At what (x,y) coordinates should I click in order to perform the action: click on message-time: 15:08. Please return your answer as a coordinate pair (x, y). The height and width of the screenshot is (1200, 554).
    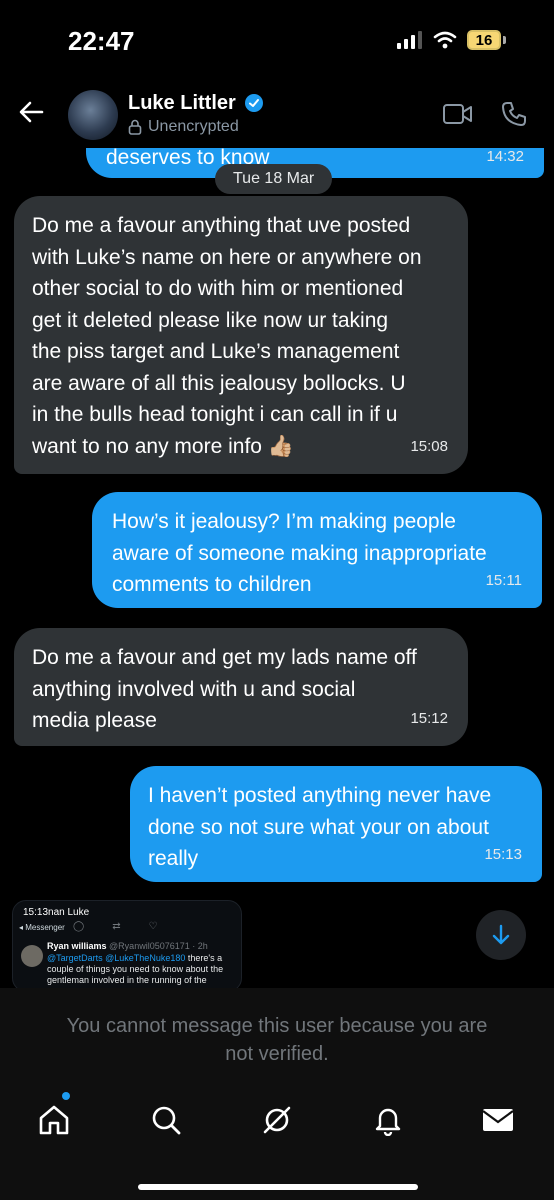
    Looking at the image, I should click on (429, 446).